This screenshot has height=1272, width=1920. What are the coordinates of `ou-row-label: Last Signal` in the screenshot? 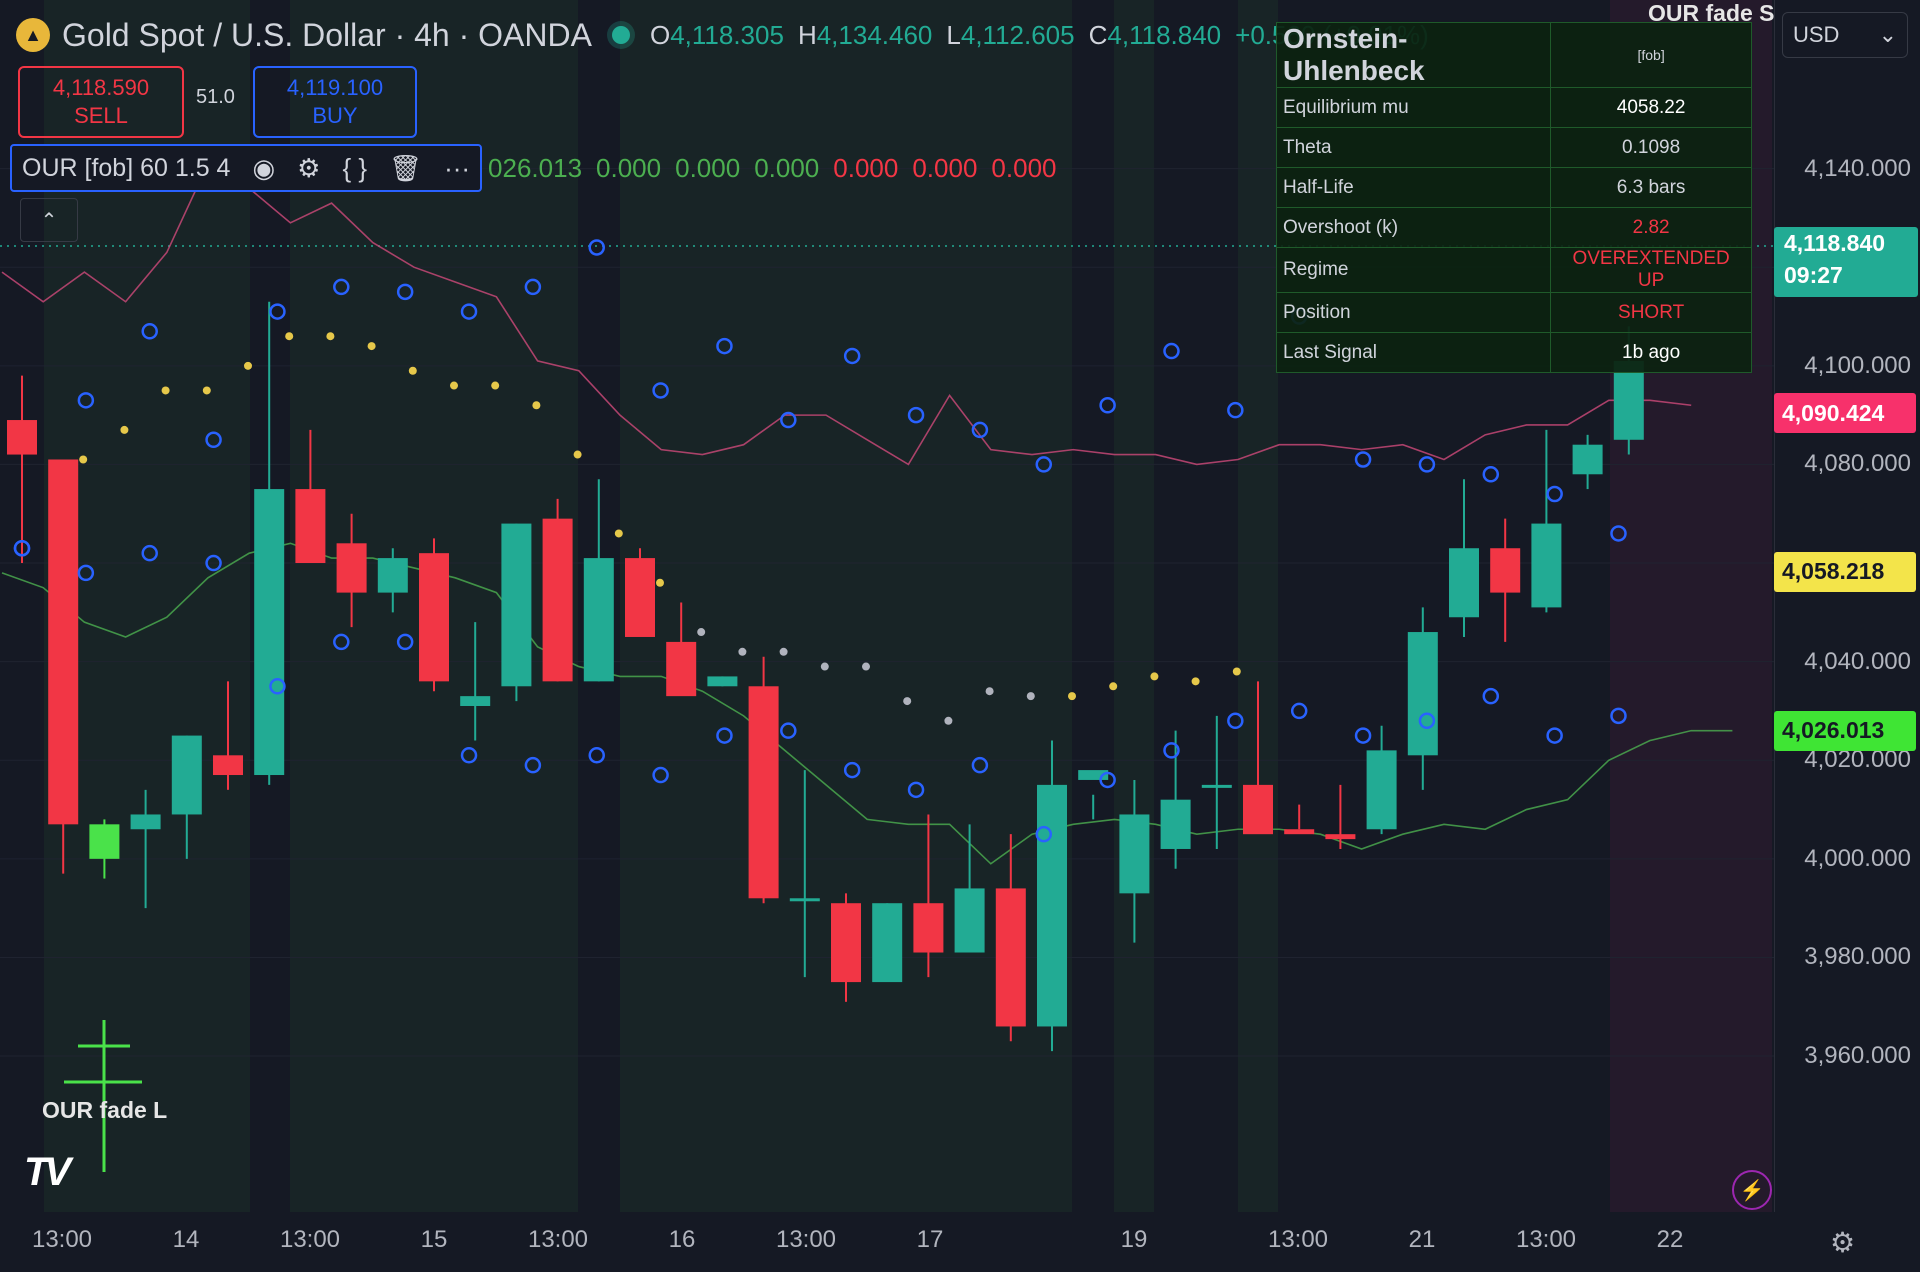 It's located at (1413, 352).